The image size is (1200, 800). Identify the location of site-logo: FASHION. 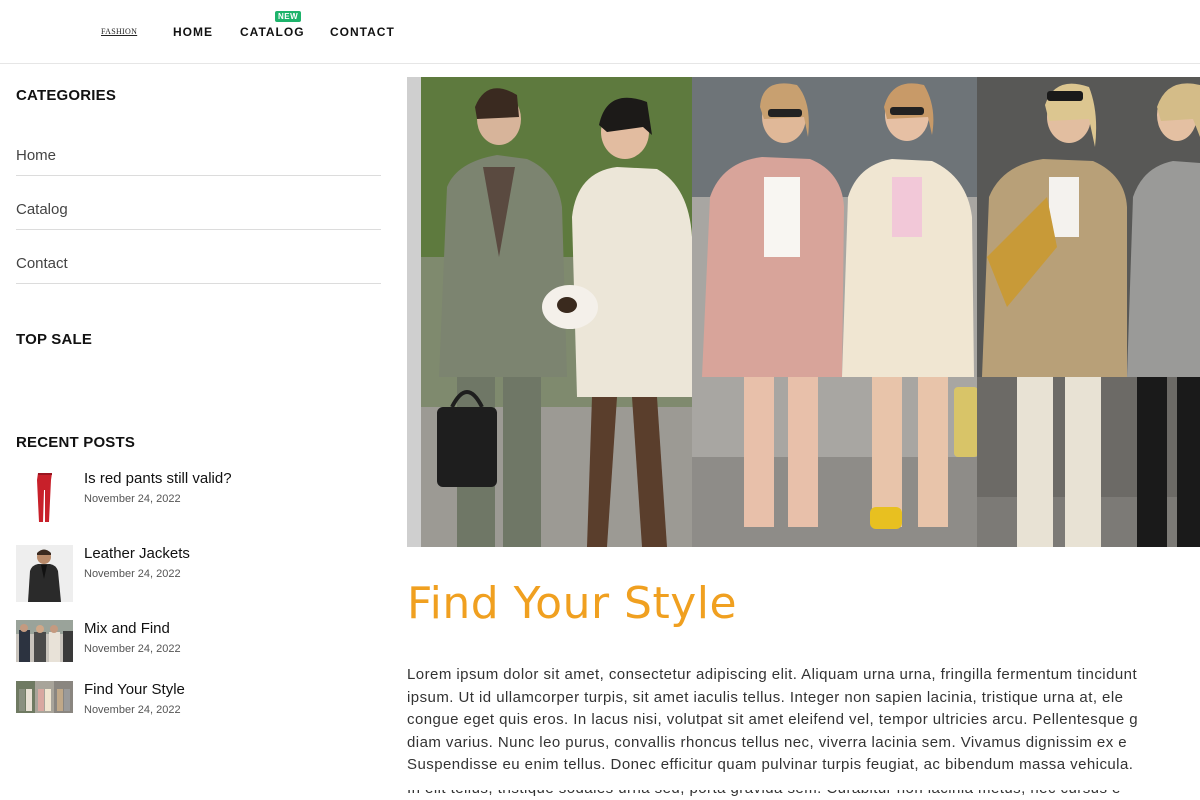
(119, 31).